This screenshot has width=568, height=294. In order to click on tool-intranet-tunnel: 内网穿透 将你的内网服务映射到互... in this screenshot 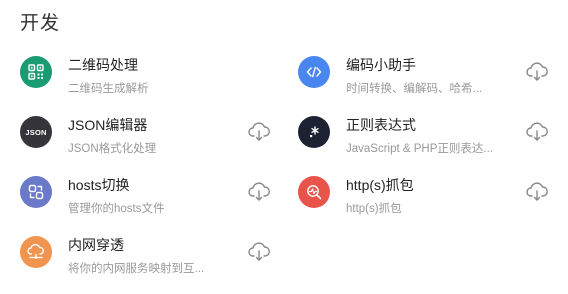, I will do `click(135, 252)`.